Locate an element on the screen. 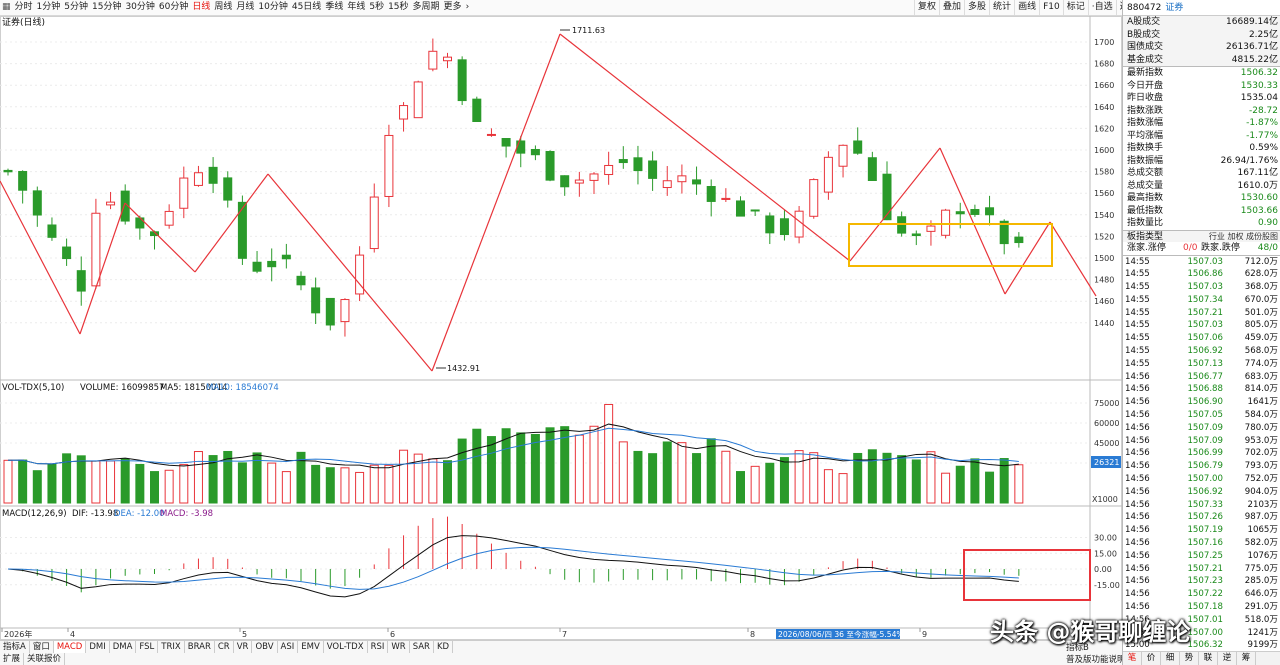  more-arrow-icon: › is located at coordinates (468, 7).